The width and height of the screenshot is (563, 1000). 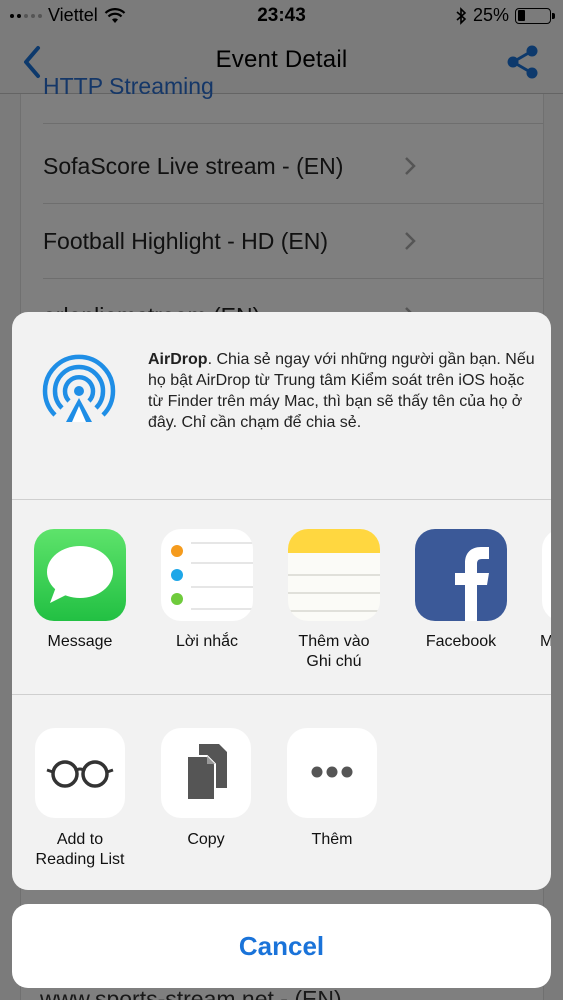 I want to click on share-app-messenger: M, so click(x=544, y=590).